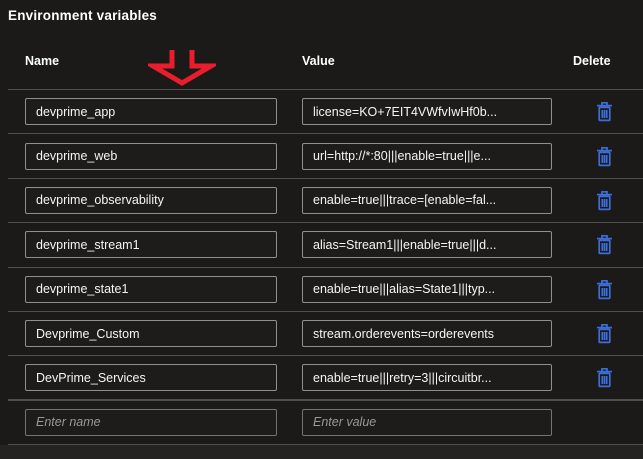  I want to click on page-title: Environment variables, so click(83, 15).